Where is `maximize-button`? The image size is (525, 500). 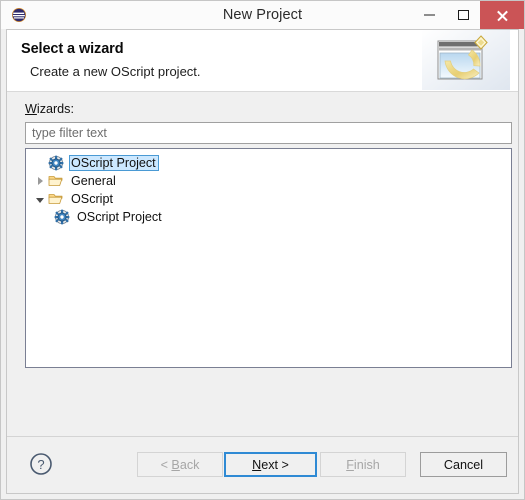
maximize-button is located at coordinates (463, 15).